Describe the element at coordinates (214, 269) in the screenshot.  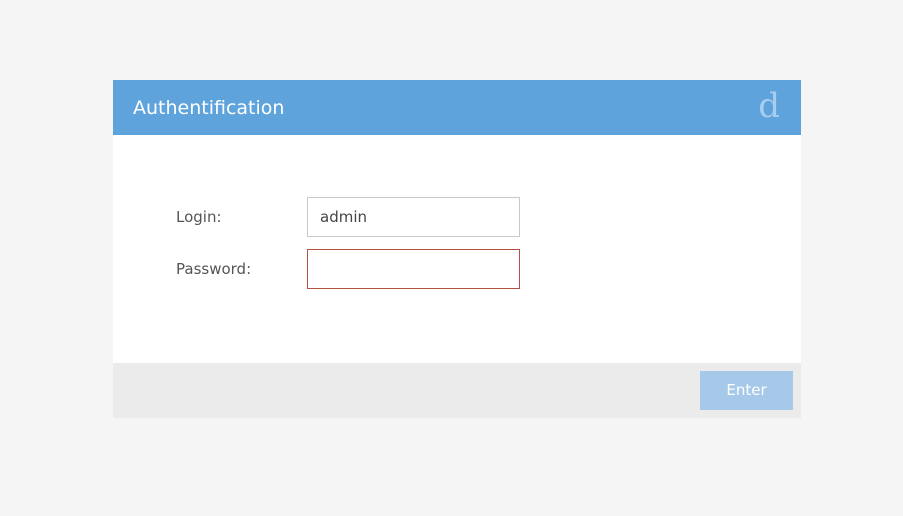
I see `password-label: Password:` at that location.